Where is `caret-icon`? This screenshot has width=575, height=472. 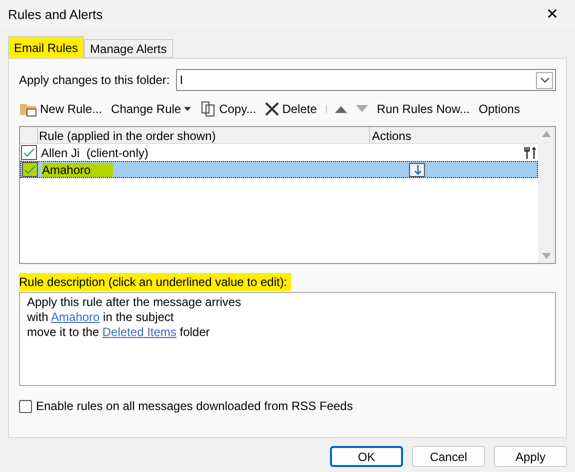
caret-icon is located at coordinates (188, 109).